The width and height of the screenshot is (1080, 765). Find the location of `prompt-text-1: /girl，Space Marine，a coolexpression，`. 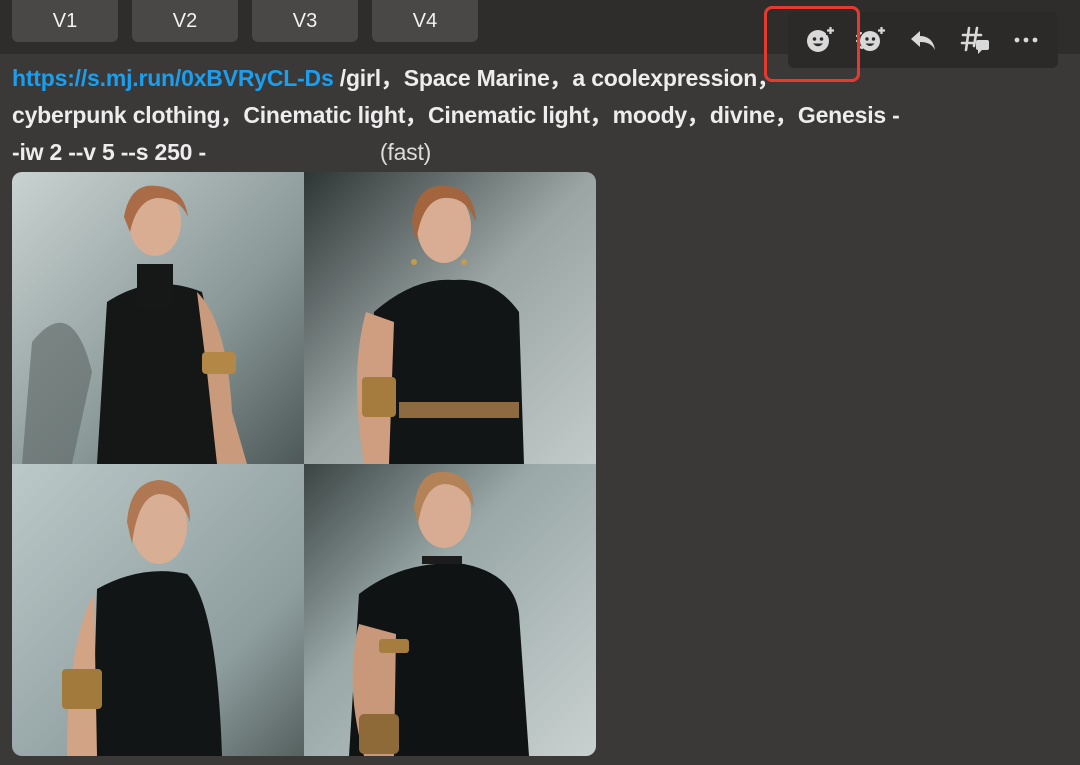

prompt-text-1: /girl，Space Marine，a coolexpression， is located at coordinates (556, 78).